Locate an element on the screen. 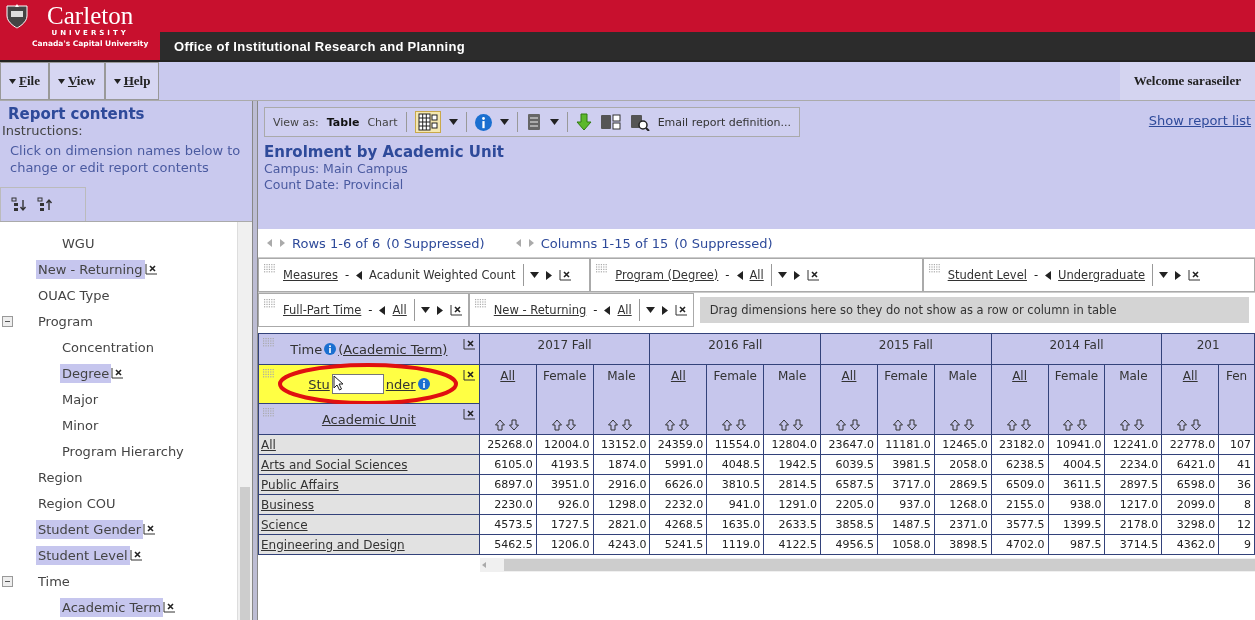  tree-item: Minor is located at coordinates (80, 425).